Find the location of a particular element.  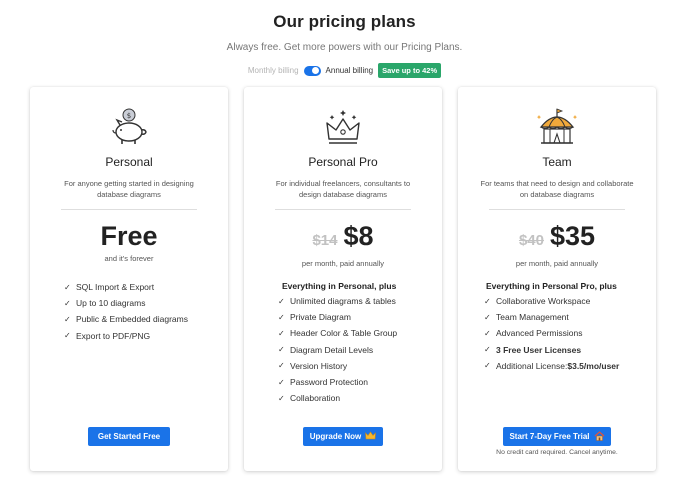

feature-item: ✓ SQL Import & Export is located at coordinates (109, 287).